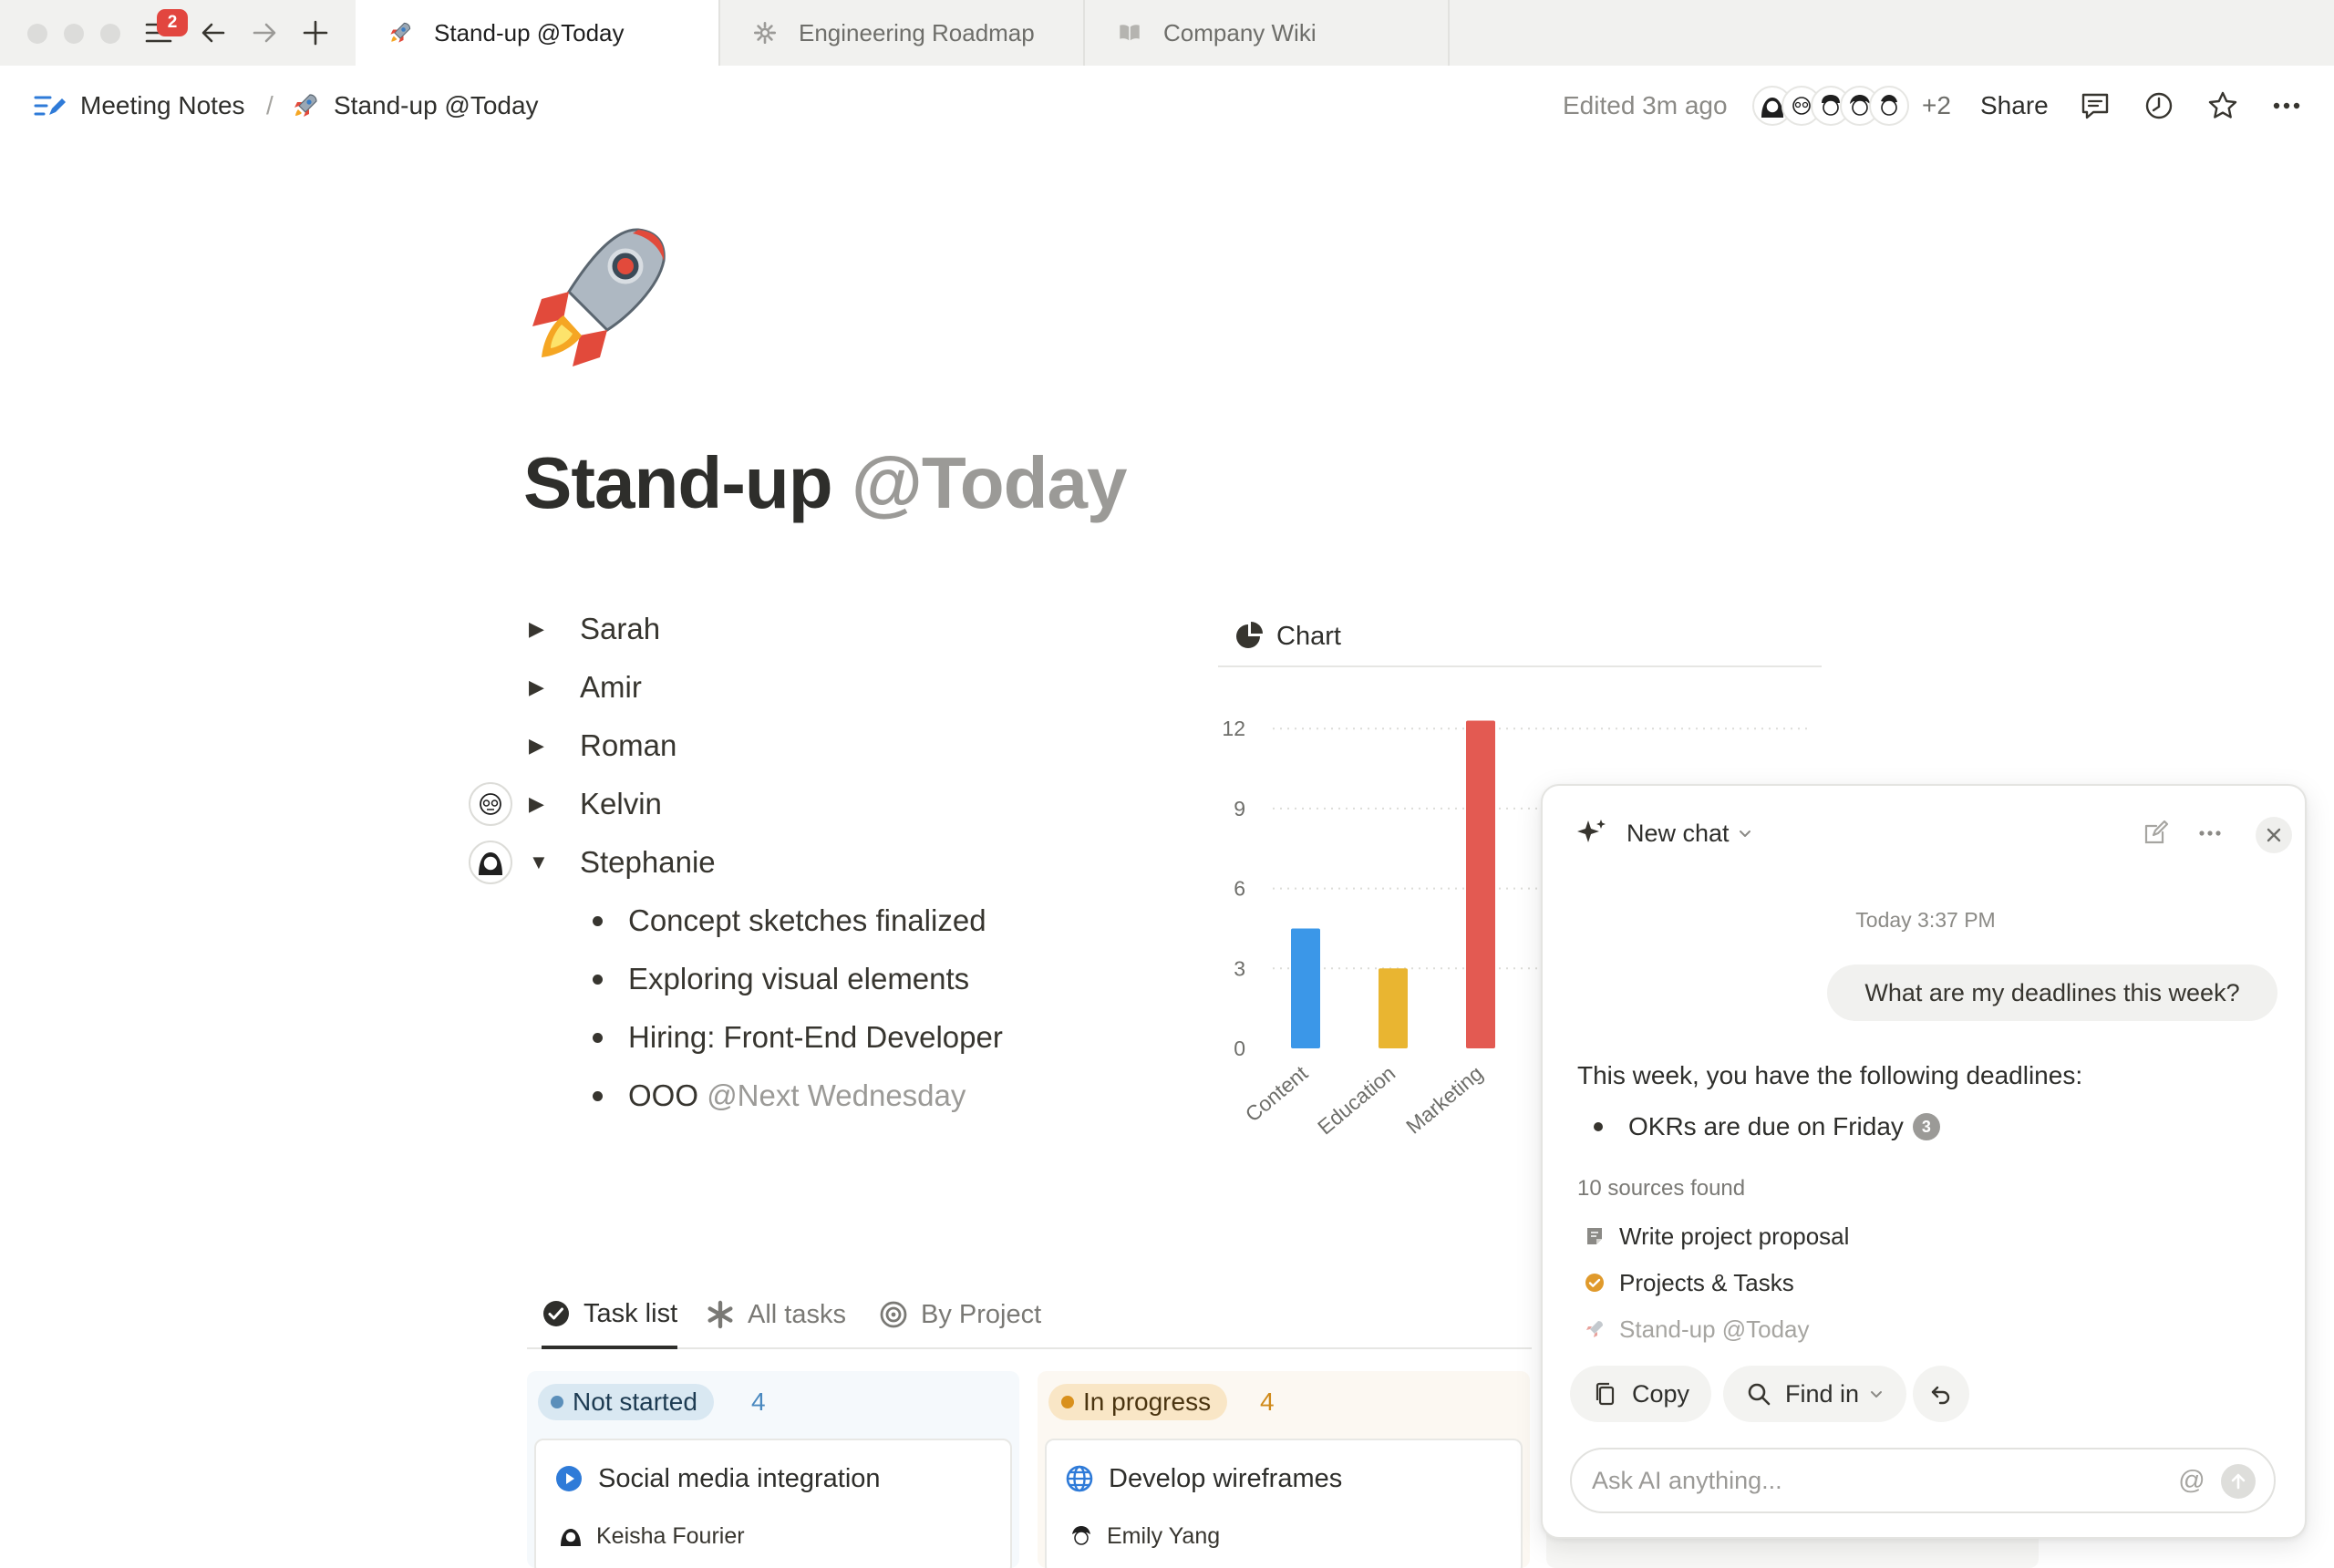 The image size is (2334, 1568). I want to click on source-item: Write project proposal, so click(1716, 1236).